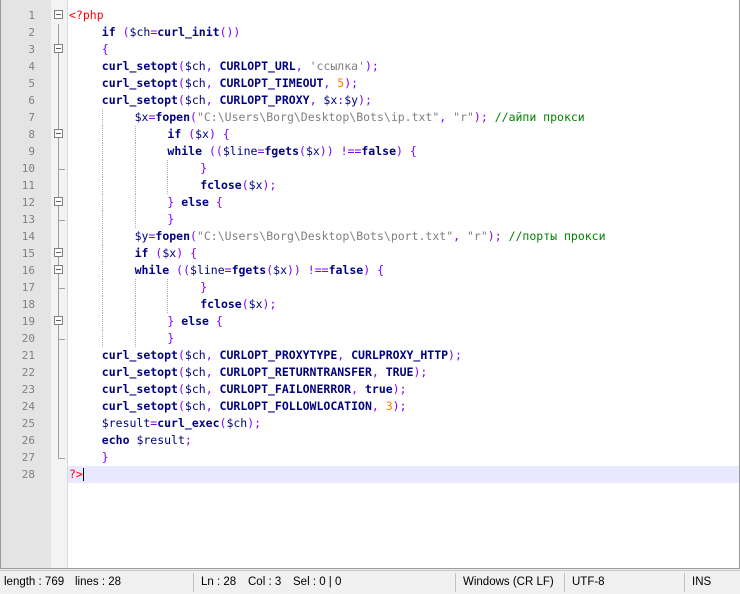 The image size is (740, 594). What do you see at coordinates (370, 338) in the screenshot?
I see `code-line: 20}` at bounding box center [370, 338].